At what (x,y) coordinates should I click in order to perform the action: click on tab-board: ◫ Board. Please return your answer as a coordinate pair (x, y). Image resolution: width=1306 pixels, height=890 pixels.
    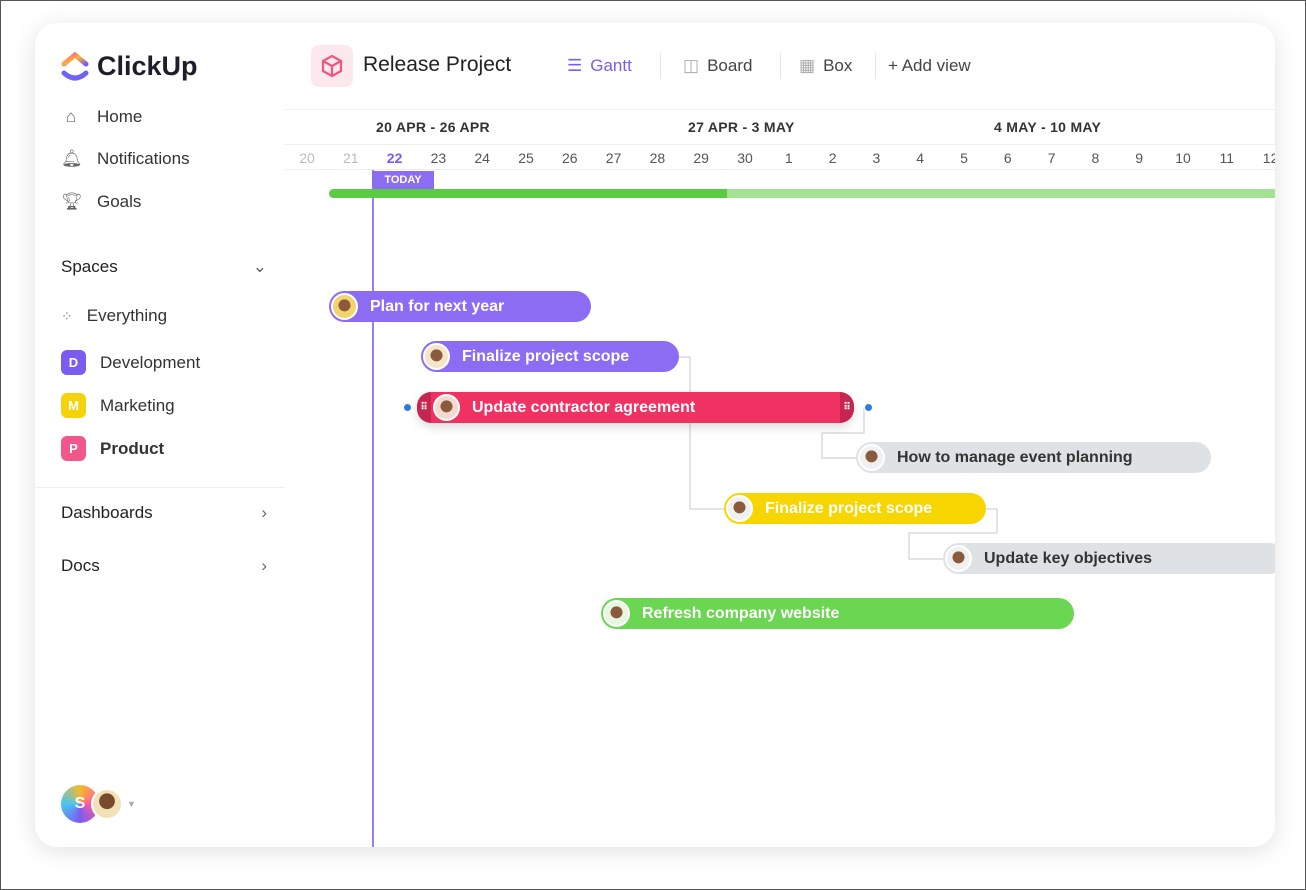
    Looking at the image, I should click on (717, 66).